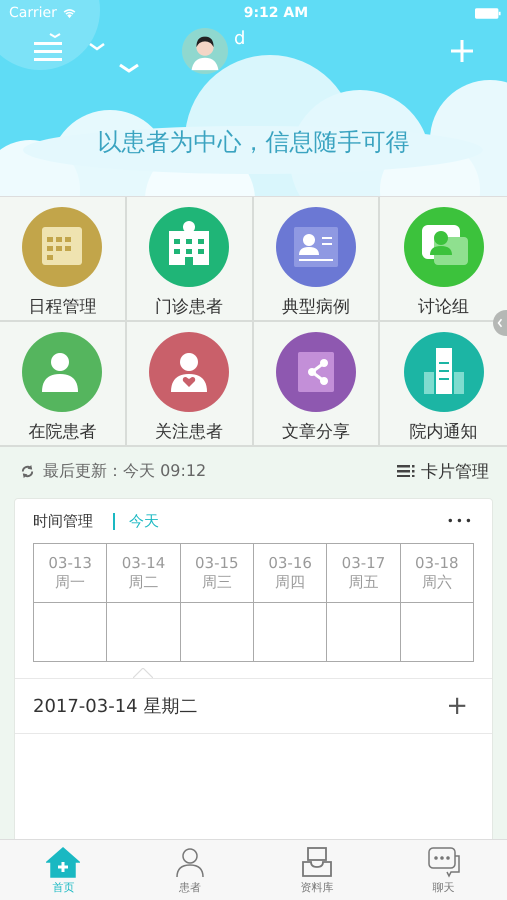 The height and width of the screenshot is (900, 507). Describe the element at coordinates (190, 259) in the screenshot. I see `shortcut-tile: 门诊患者` at that location.